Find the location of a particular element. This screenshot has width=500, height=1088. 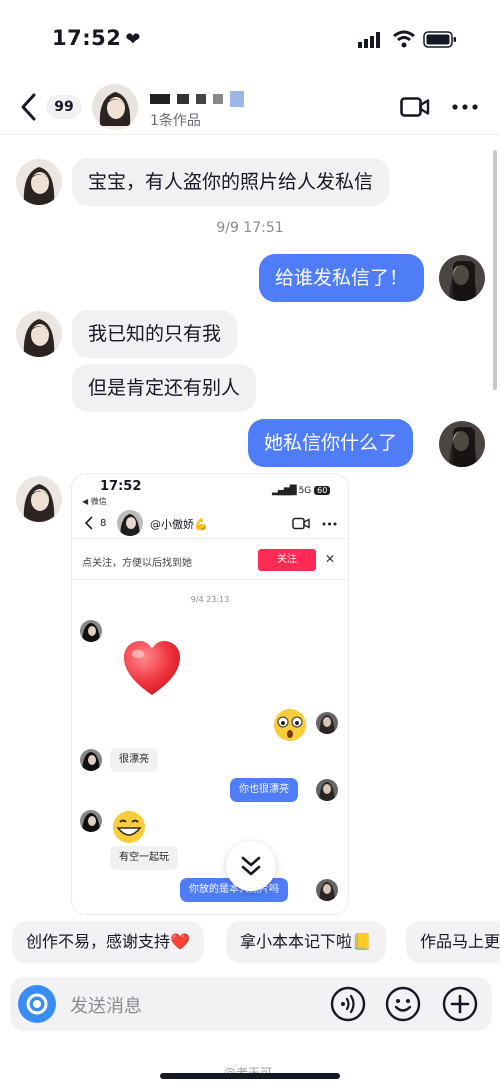

voice-message-icon is located at coordinates (348, 1004).